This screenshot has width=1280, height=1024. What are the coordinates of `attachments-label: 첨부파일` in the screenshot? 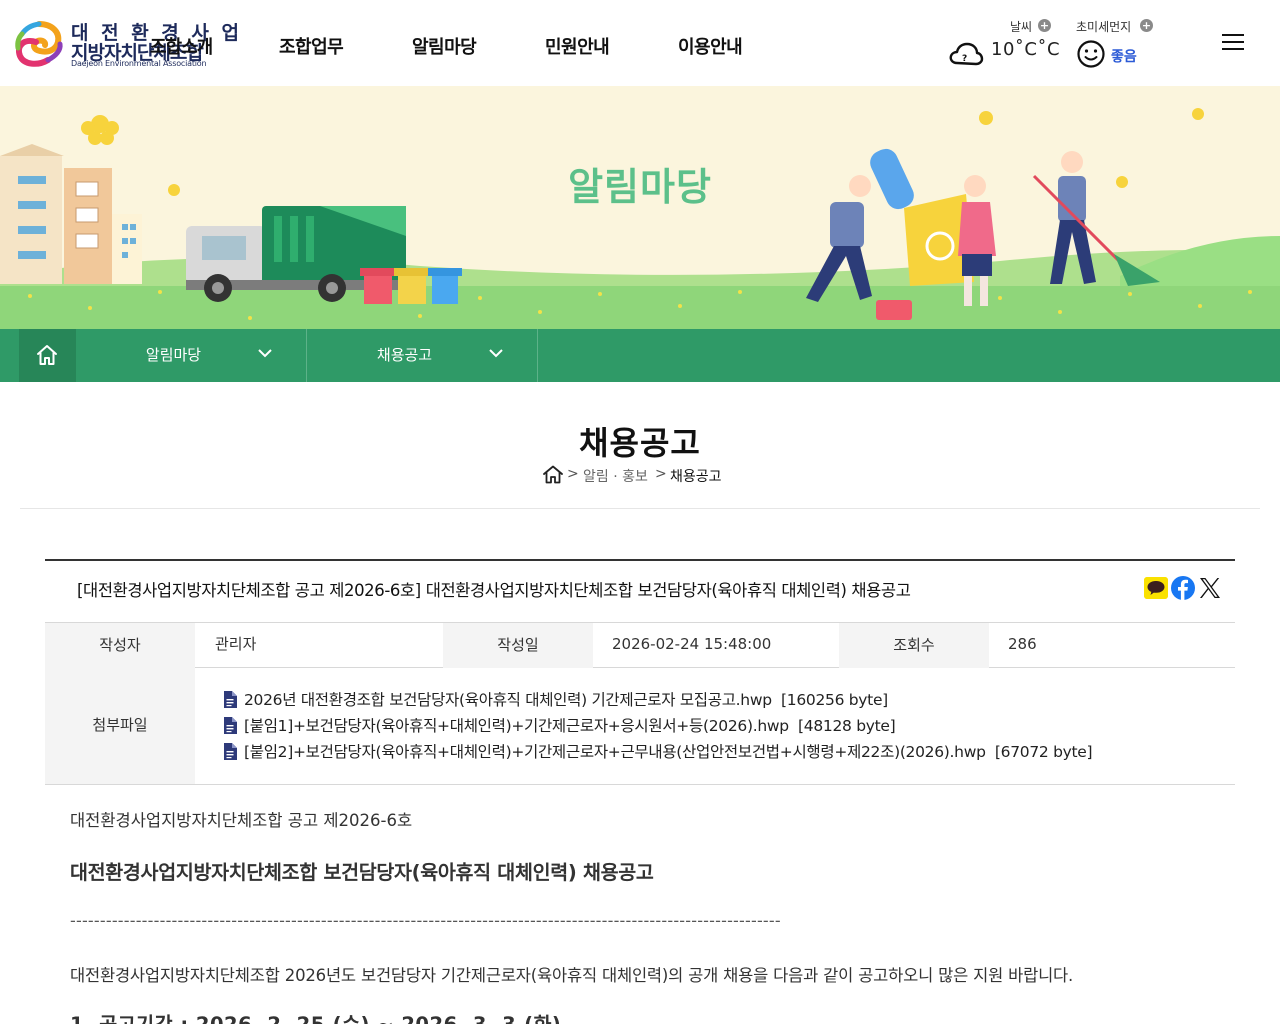 It's located at (120, 726).